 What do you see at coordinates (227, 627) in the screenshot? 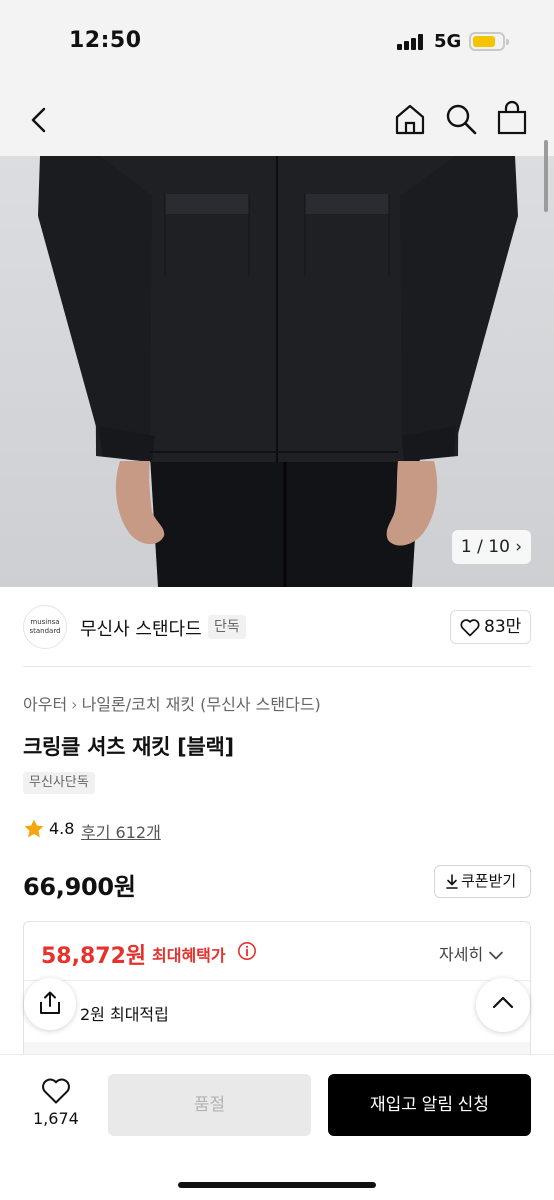
I see `exclusive-badge: 단독` at bounding box center [227, 627].